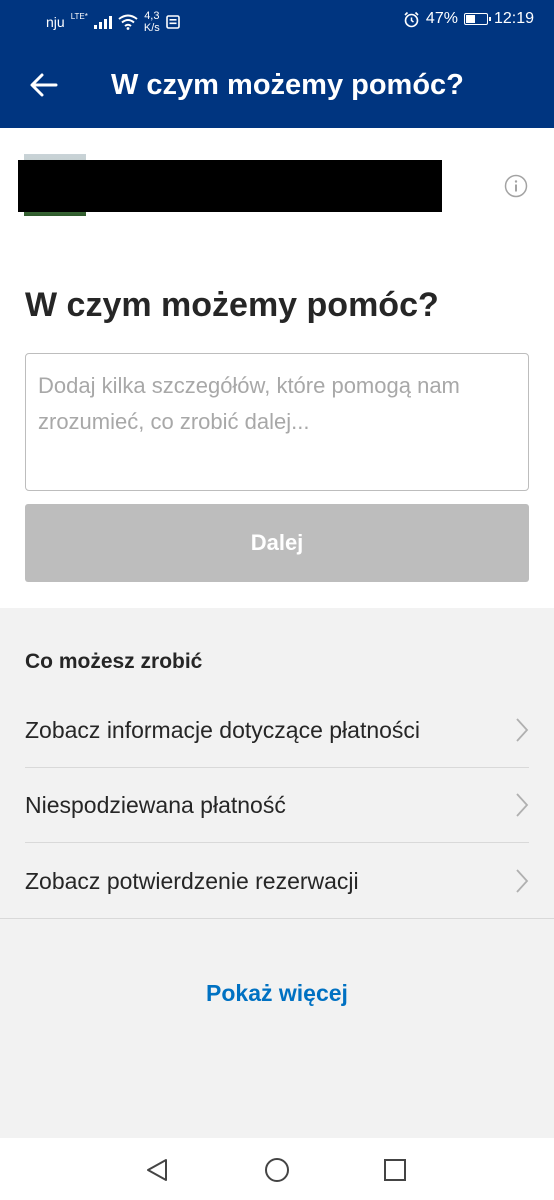 The height and width of the screenshot is (1200, 554). Describe the element at coordinates (277, 543) in the screenshot. I see `next-button: Dalej` at that location.